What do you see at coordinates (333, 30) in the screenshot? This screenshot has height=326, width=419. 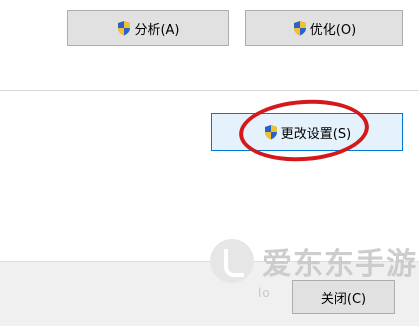 I see `optimize-button-label: 优化(O)` at bounding box center [333, 30].